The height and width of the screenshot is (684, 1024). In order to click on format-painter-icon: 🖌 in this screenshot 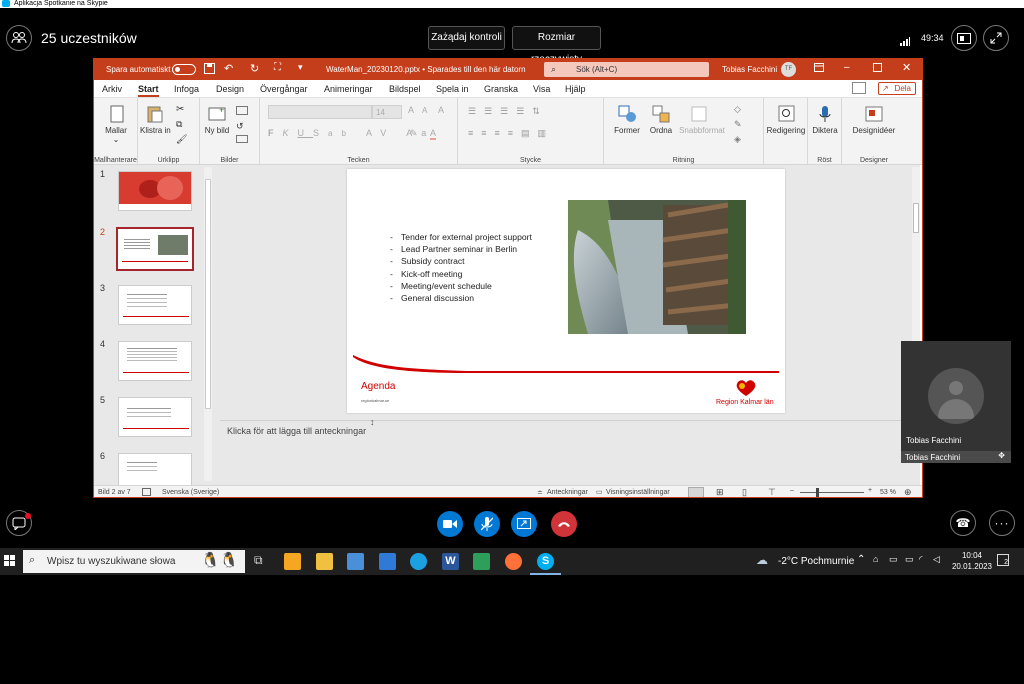, I will do `click(181, 139)`.